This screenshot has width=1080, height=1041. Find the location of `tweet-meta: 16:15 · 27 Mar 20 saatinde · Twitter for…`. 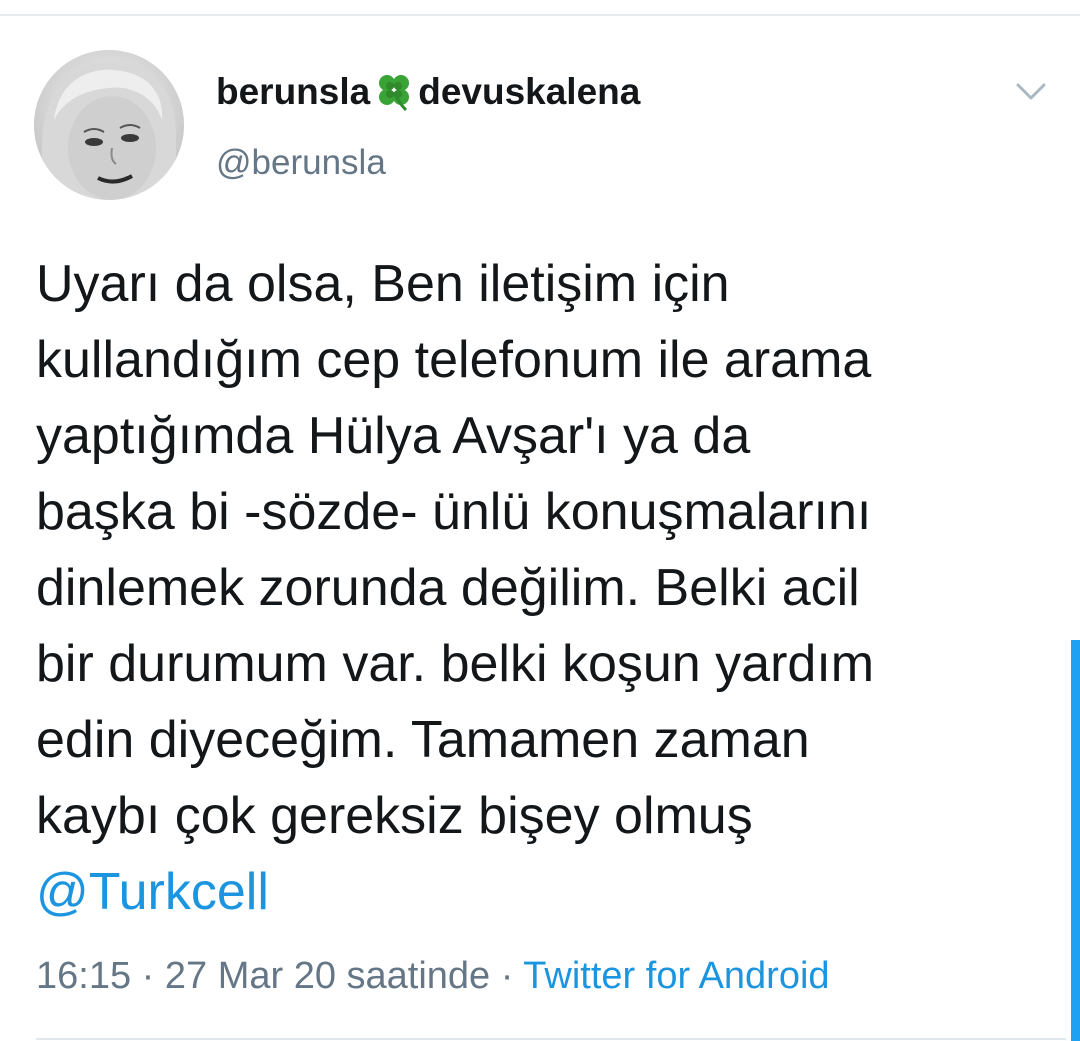

tweet-meta: 16:15 · 27 Mar 20 saatinde · Twitter for… is located at coordinates (433, 976).